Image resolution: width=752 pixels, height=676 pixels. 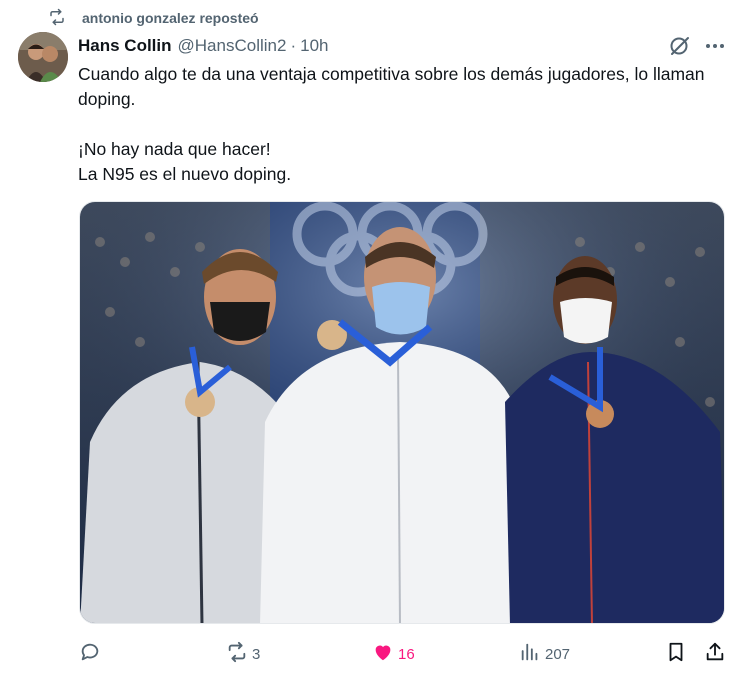 I want to click on share-icon, so click(x=715, y=654).